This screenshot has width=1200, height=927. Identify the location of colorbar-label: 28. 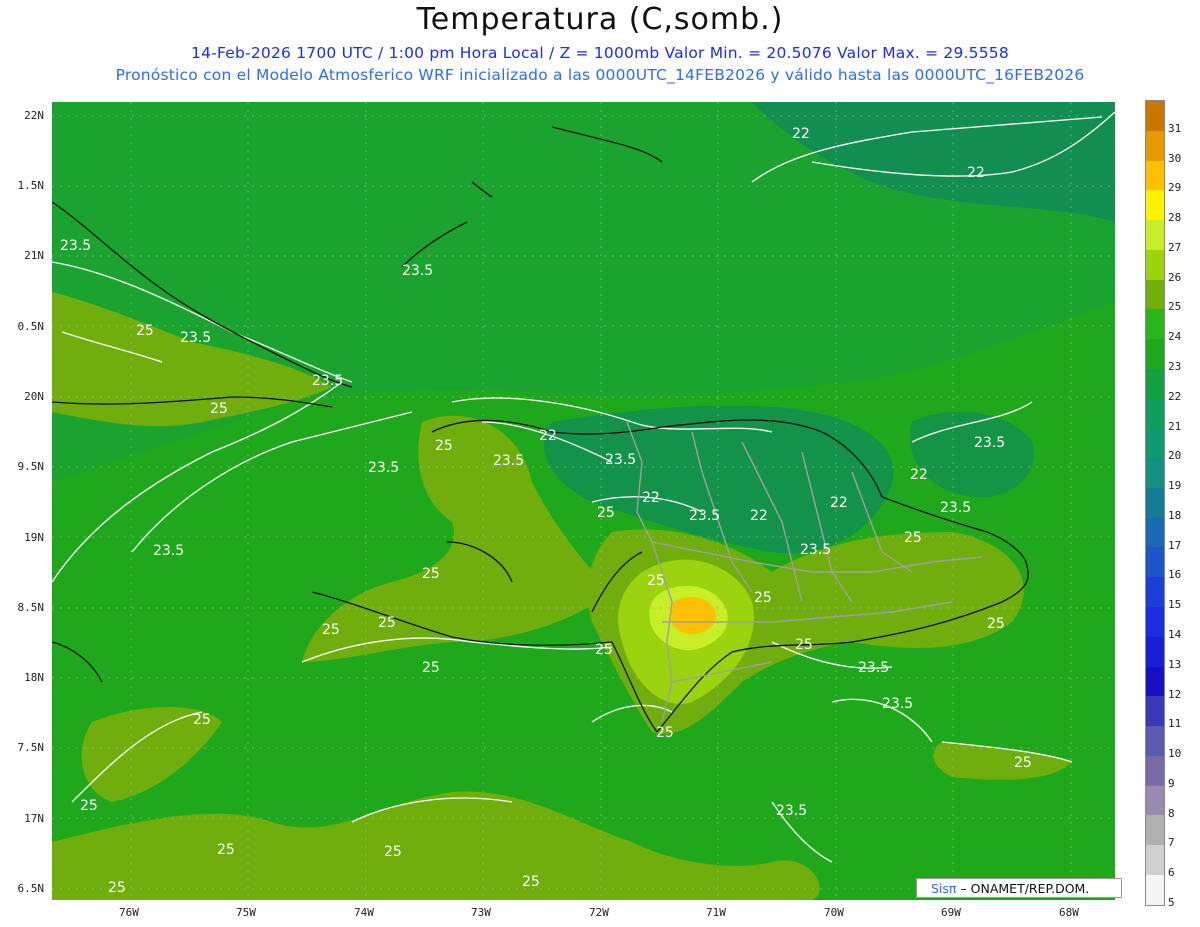
(1175, 218).